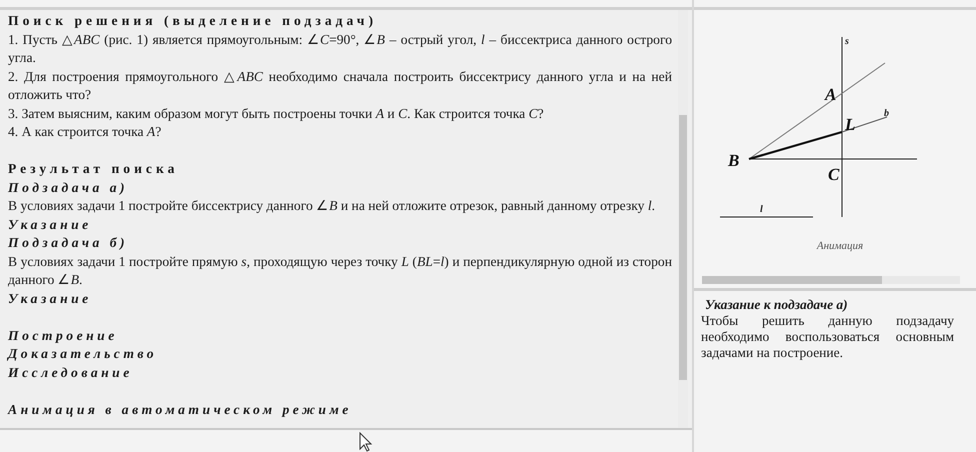 Image resolution: width=976 pixels, height=452 pixels. What do you see at coordinates (840, 246) in the screenshot?
I see `animation-link: Анимация` at bounding box center [840, 246].